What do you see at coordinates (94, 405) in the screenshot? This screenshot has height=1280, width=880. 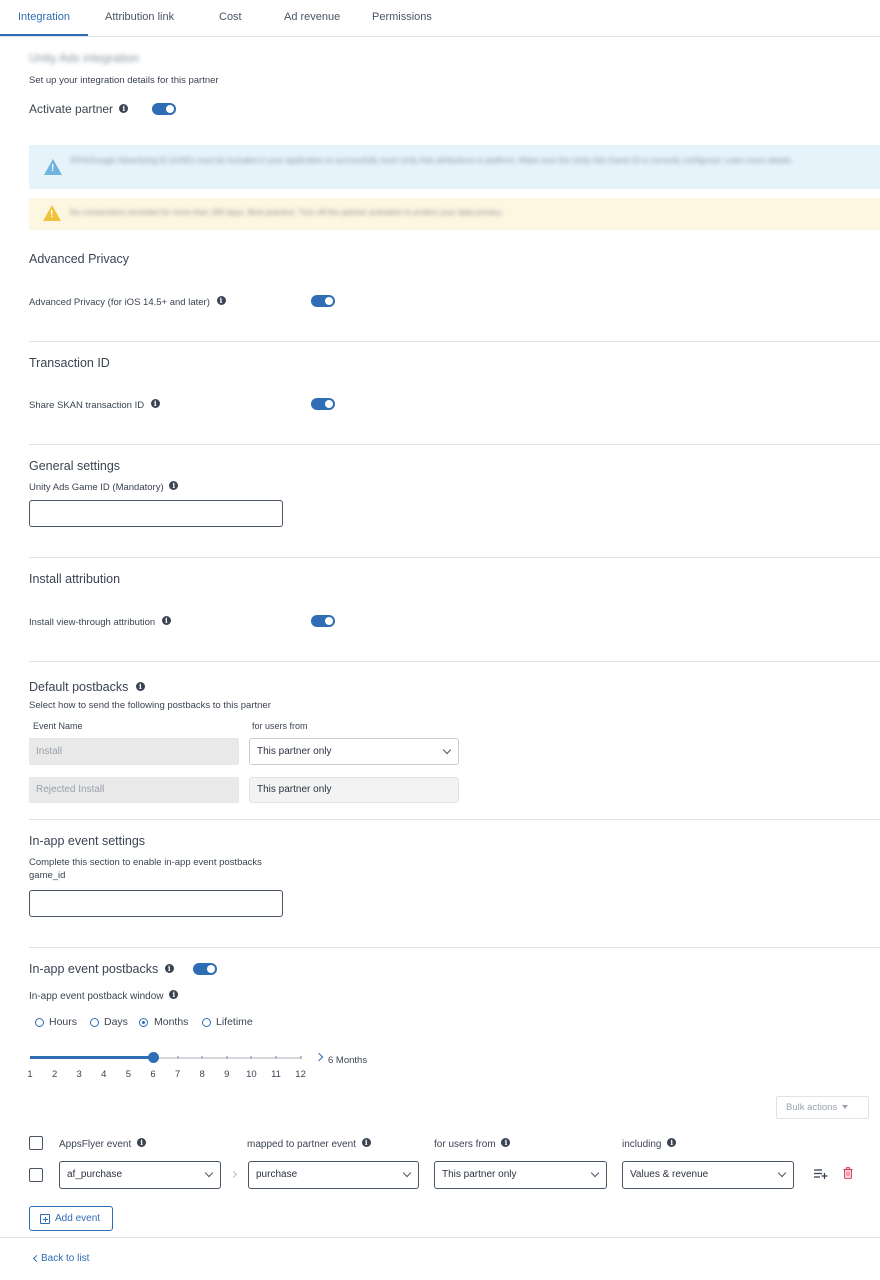 I see `share-skan-label: Share SKAN transaction ID i` at bounding box center [94, 405].